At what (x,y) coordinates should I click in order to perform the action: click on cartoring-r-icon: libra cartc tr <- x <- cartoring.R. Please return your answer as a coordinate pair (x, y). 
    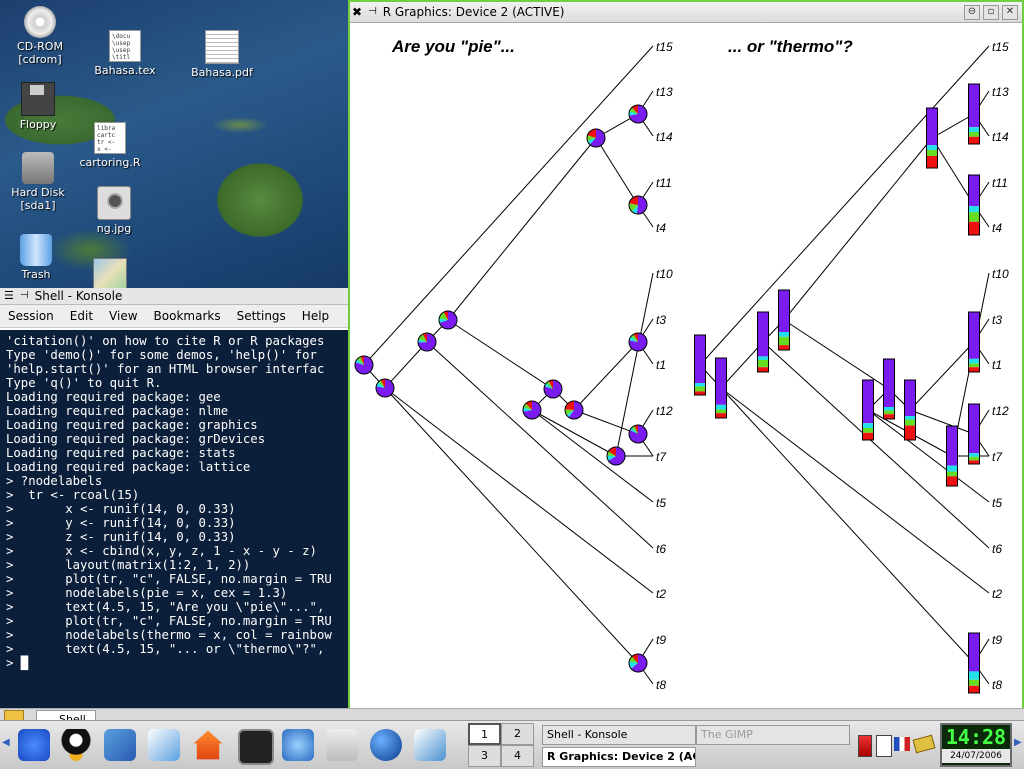
    Looking at the image, I should click on (110, 145).